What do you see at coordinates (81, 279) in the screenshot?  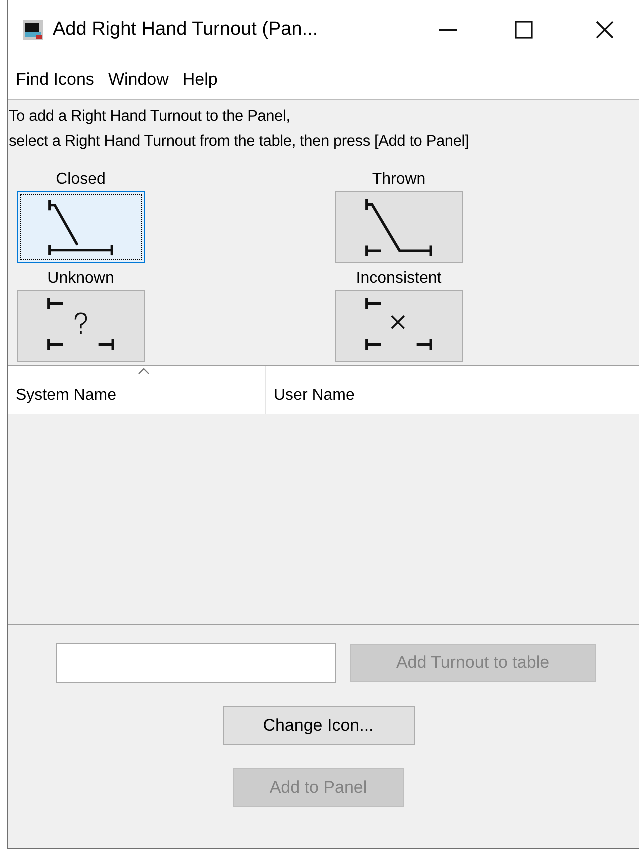 I see `icon-label: Unknown` at bounding box center [81, 279].